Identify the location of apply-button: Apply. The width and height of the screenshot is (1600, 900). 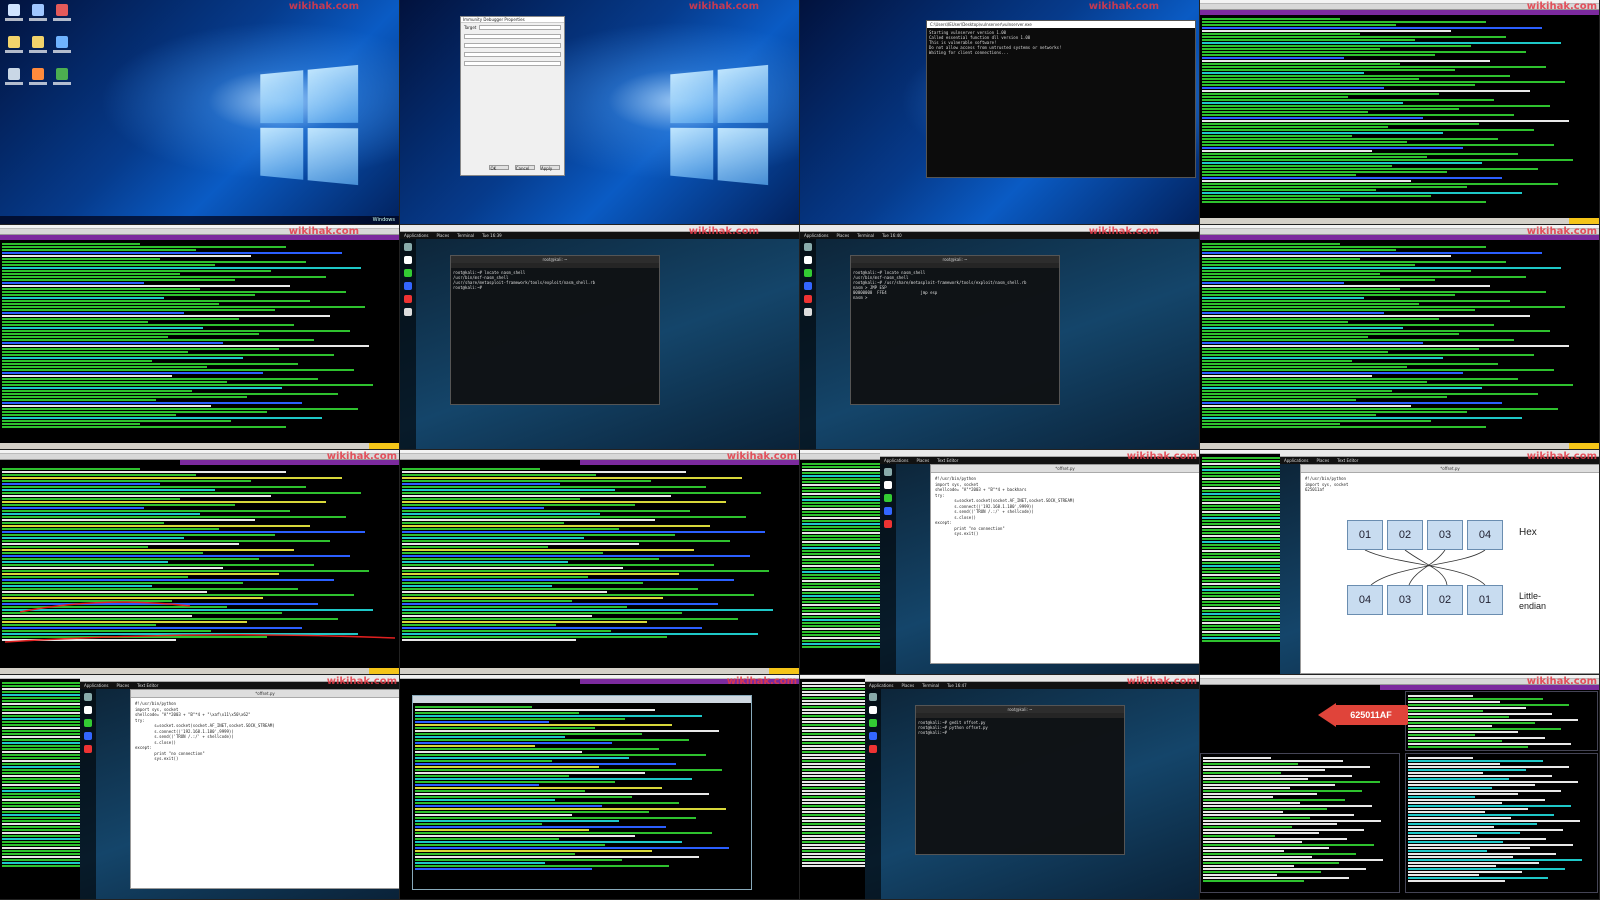
(550, 168).